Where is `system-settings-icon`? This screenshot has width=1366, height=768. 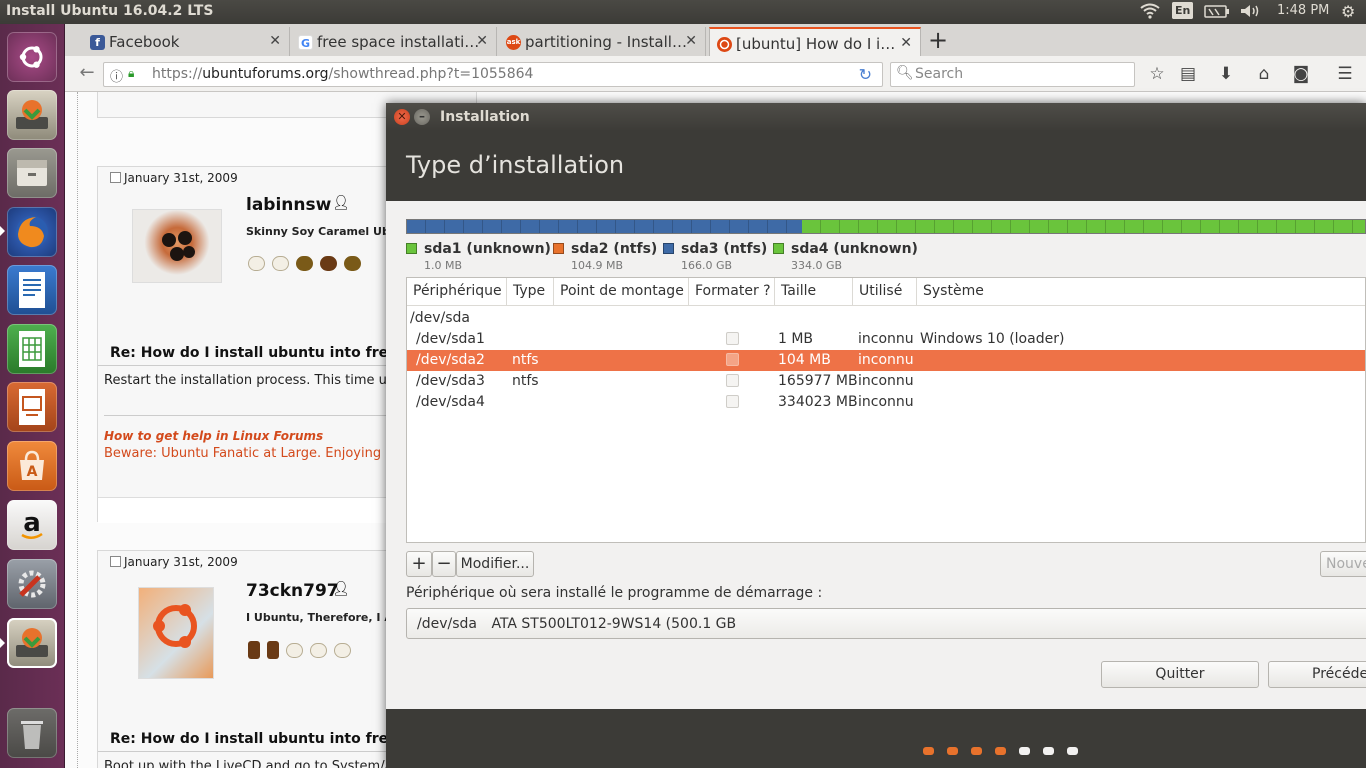
system-settings-icon is located at coordinates (32, 584).